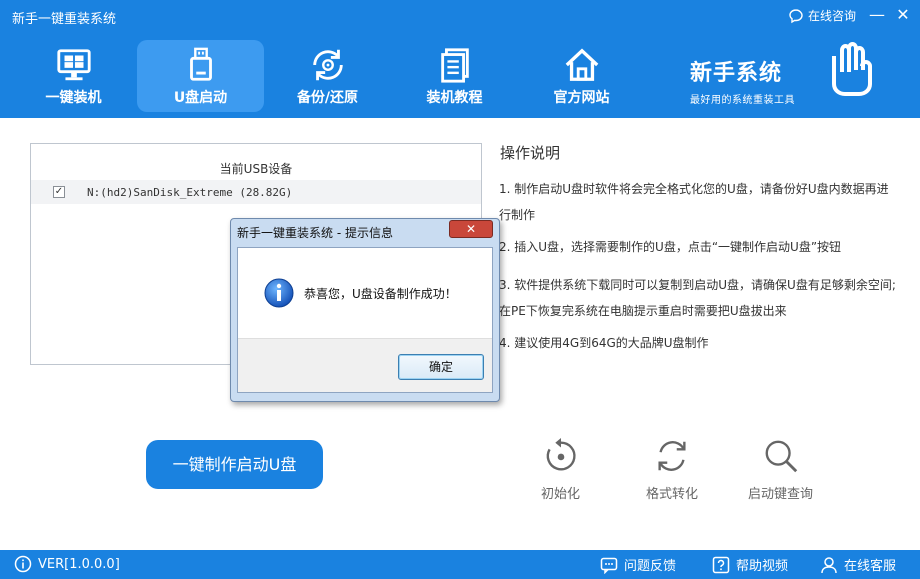 The width and height of the screenshot is (920, 579). What do you see at coordinates (581, 98) in the screenshot?
I see `nav-label: 官方网站` at bounding box center [581, 98].